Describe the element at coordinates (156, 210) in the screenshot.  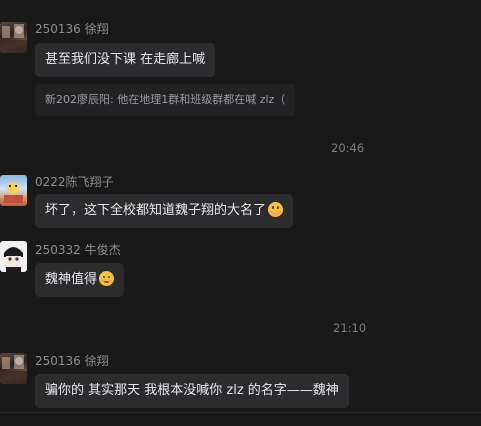
I see `message-text: 坏了，这下全校都知道魏子翔的大名了` at that location.